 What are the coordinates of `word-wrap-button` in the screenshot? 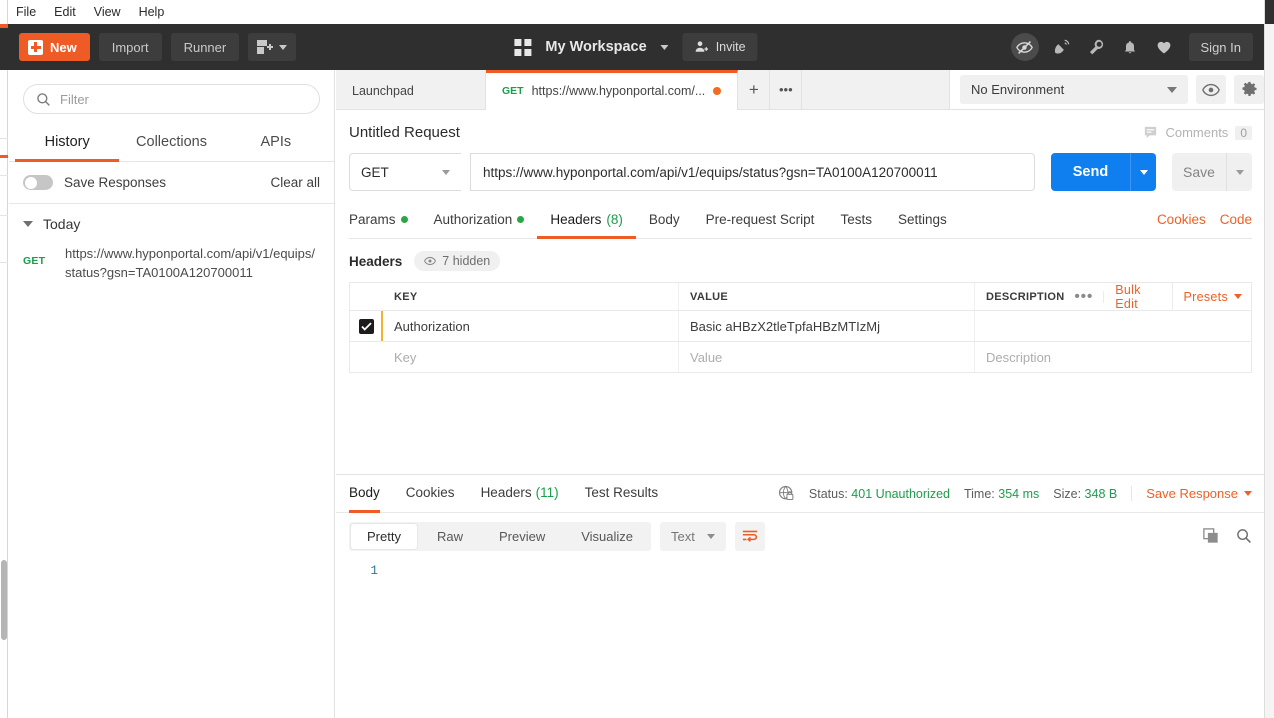 It's located at (749, 536).